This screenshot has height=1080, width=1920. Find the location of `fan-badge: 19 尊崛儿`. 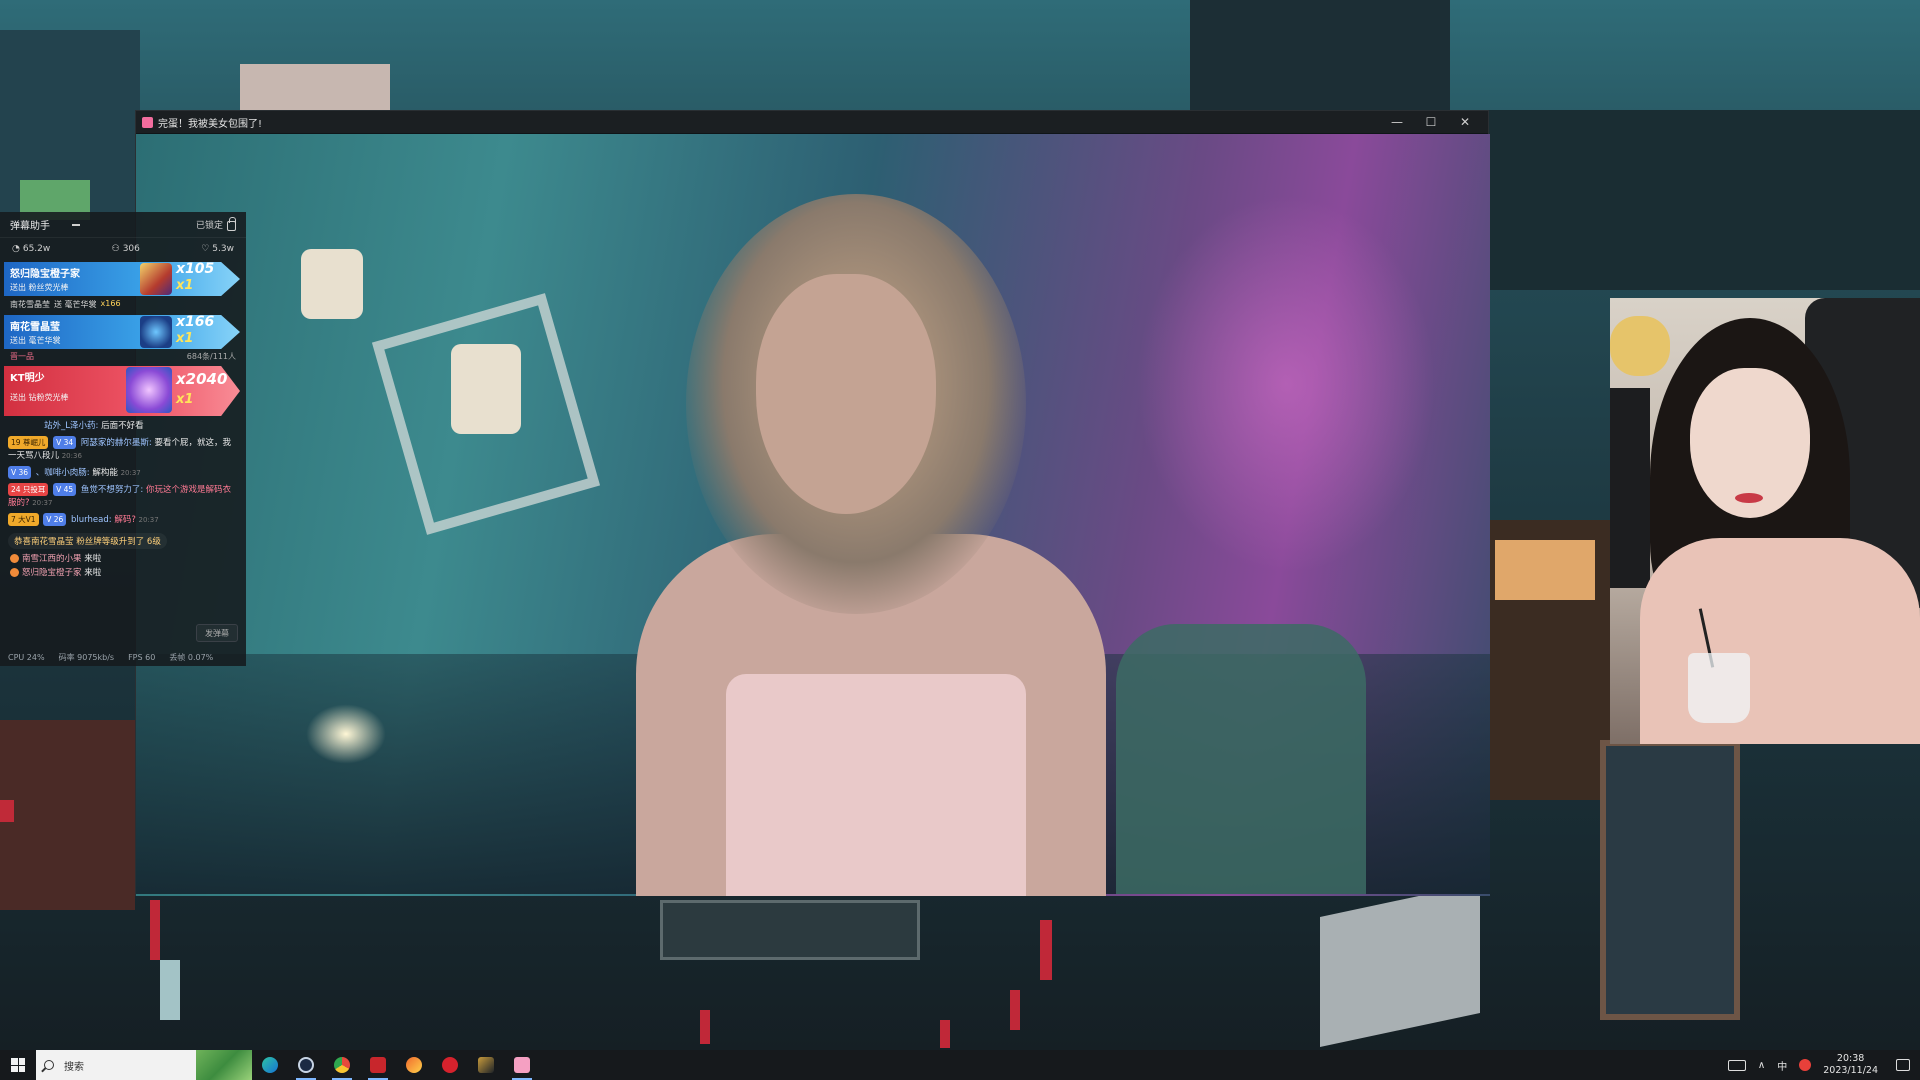

fan-badge: 19 尊崛儿 is located at coordinates (28, 442).